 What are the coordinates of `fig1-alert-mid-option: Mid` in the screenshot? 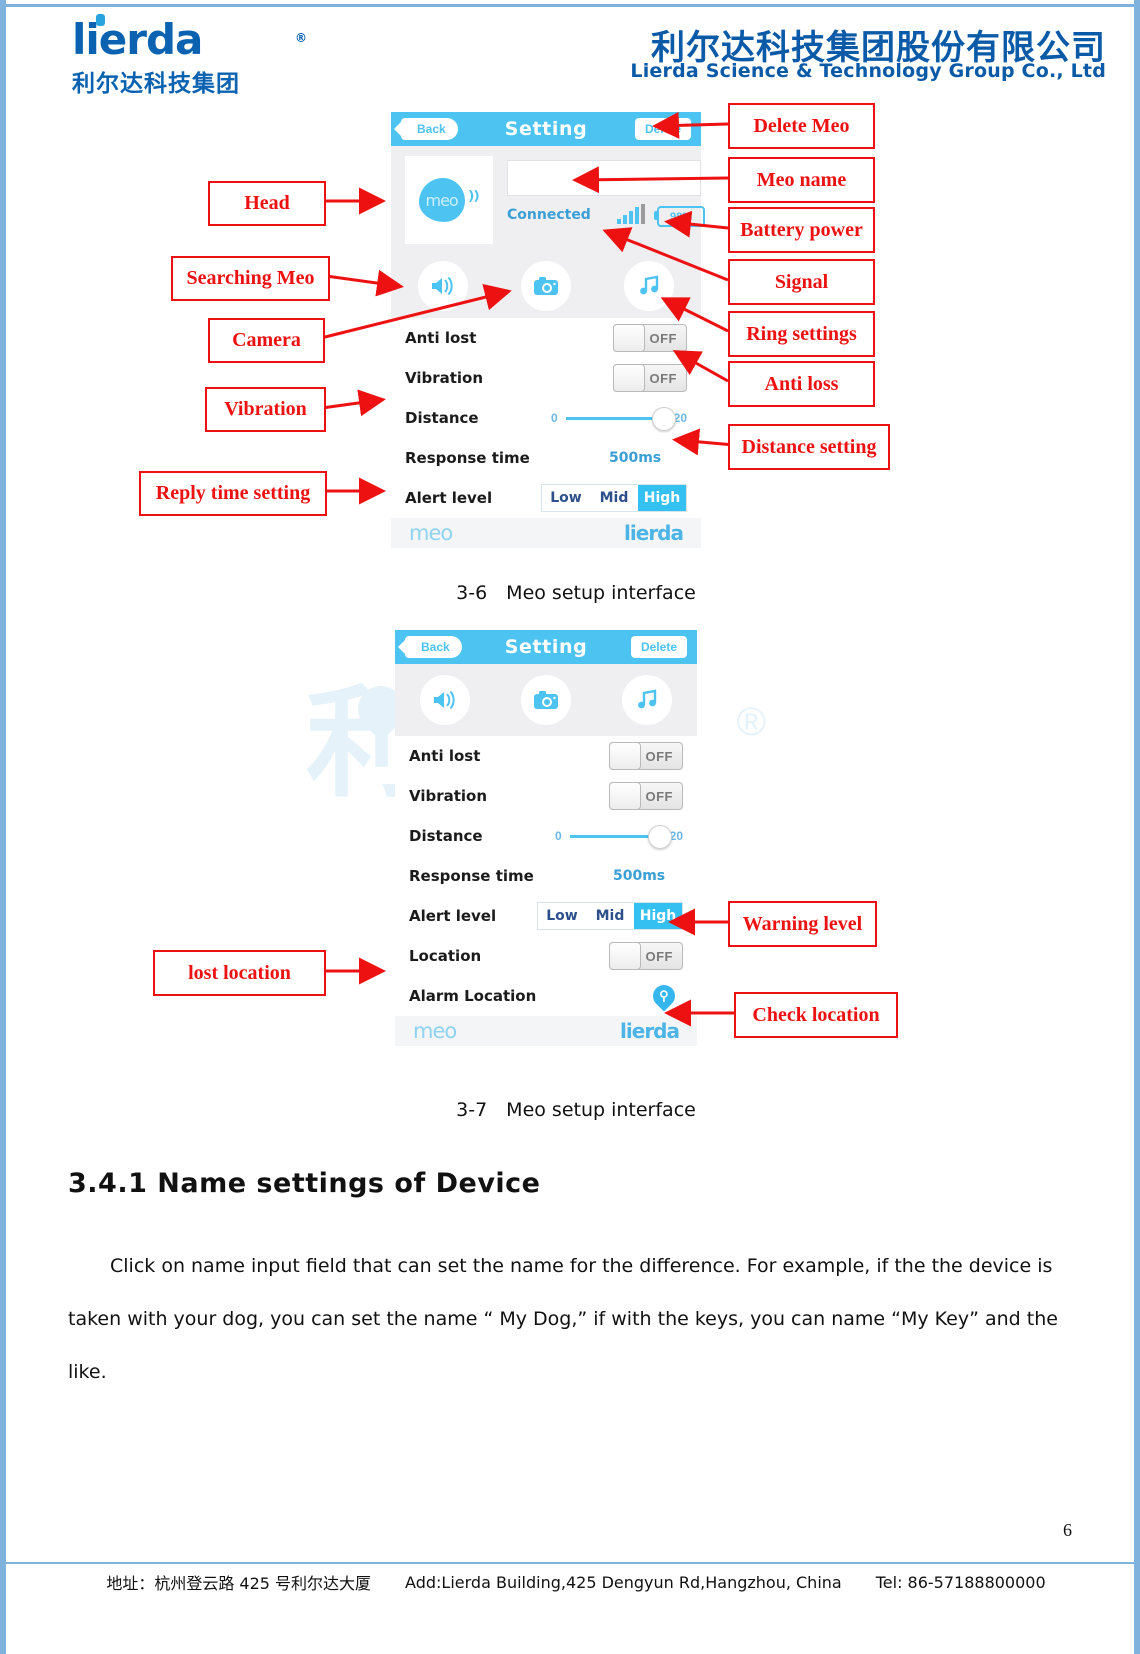 It's located at (614, 498).